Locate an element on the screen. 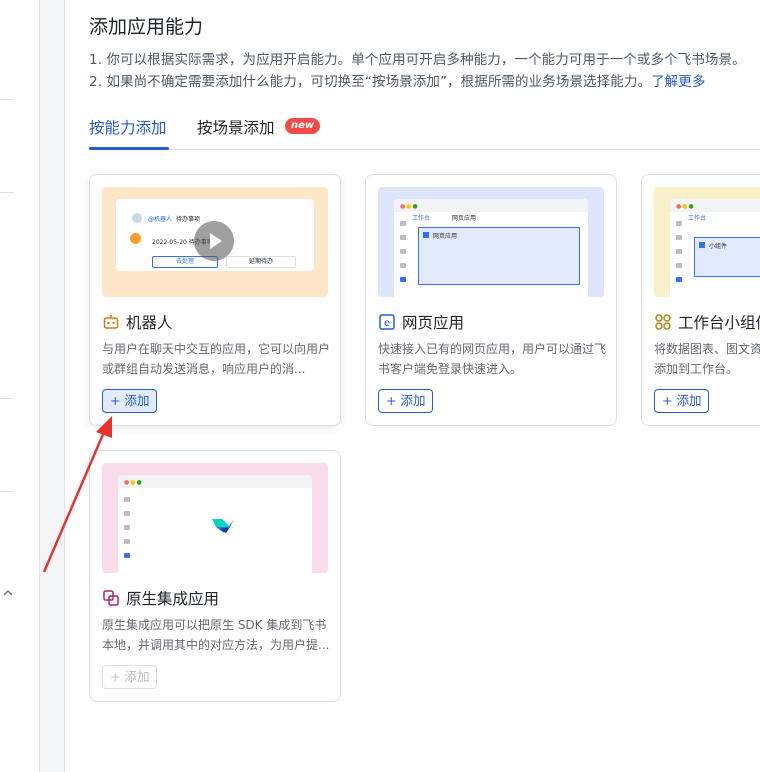 The image size is (760, 772). add-widget-button: + 添加 is located at coordinates (682, 401).